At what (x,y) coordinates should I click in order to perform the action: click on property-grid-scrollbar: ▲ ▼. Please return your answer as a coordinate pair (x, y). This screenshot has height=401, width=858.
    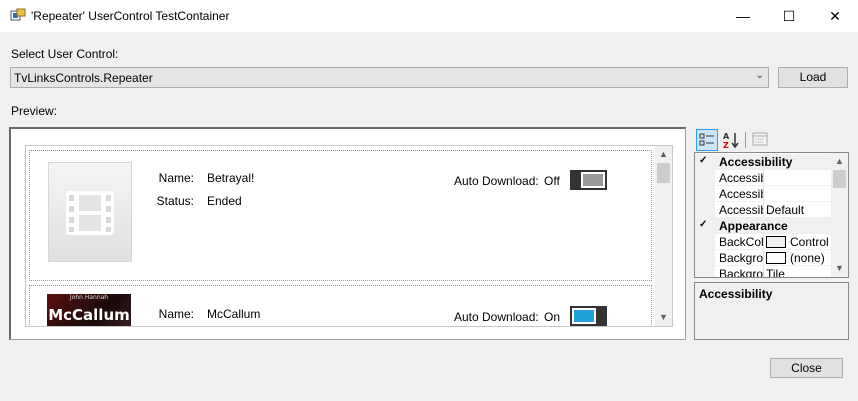
    Looking at the image, I should click on (839, 215).